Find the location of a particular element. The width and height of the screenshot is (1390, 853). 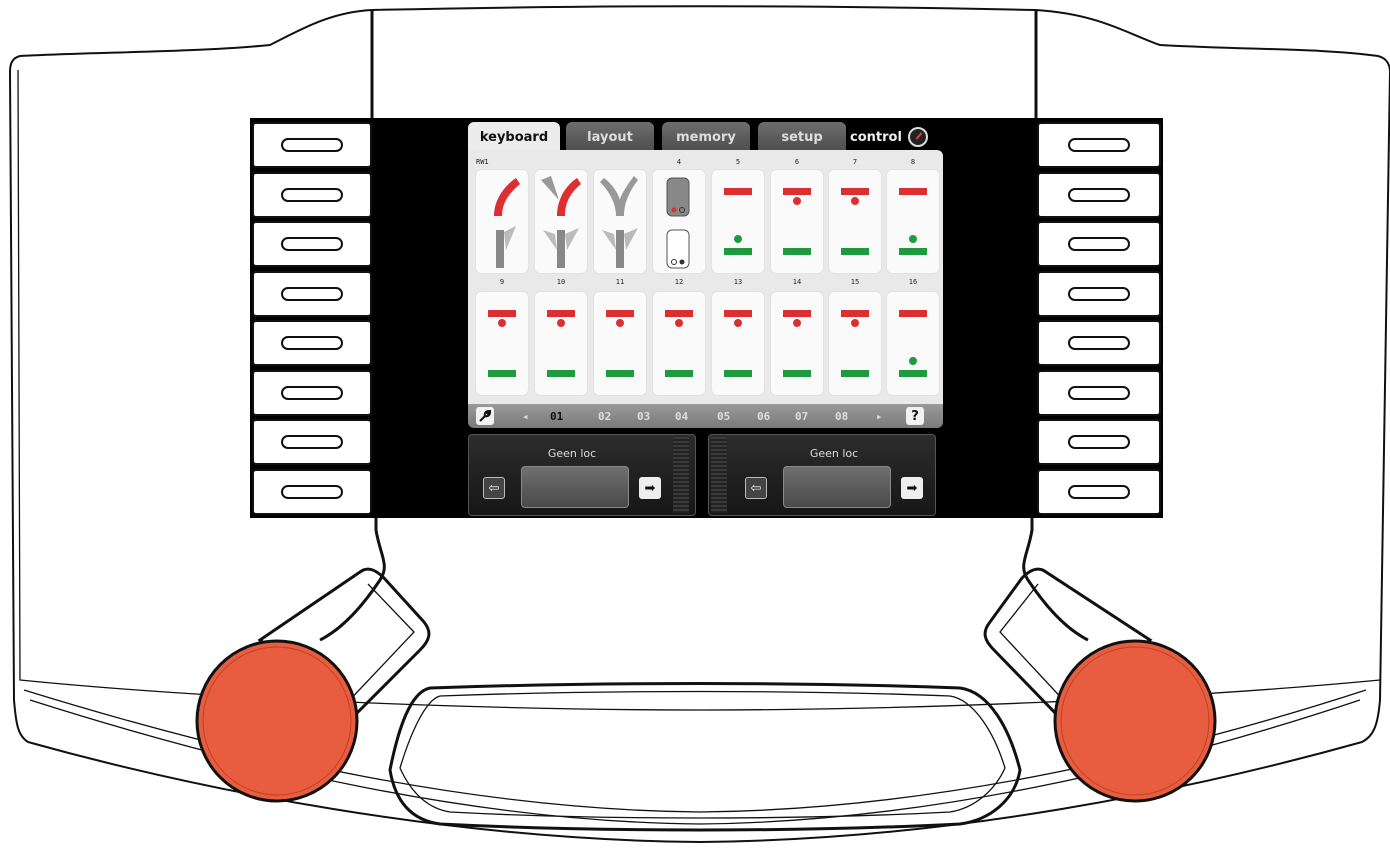

tab-memory: memory is located at coordinates (706, 137).